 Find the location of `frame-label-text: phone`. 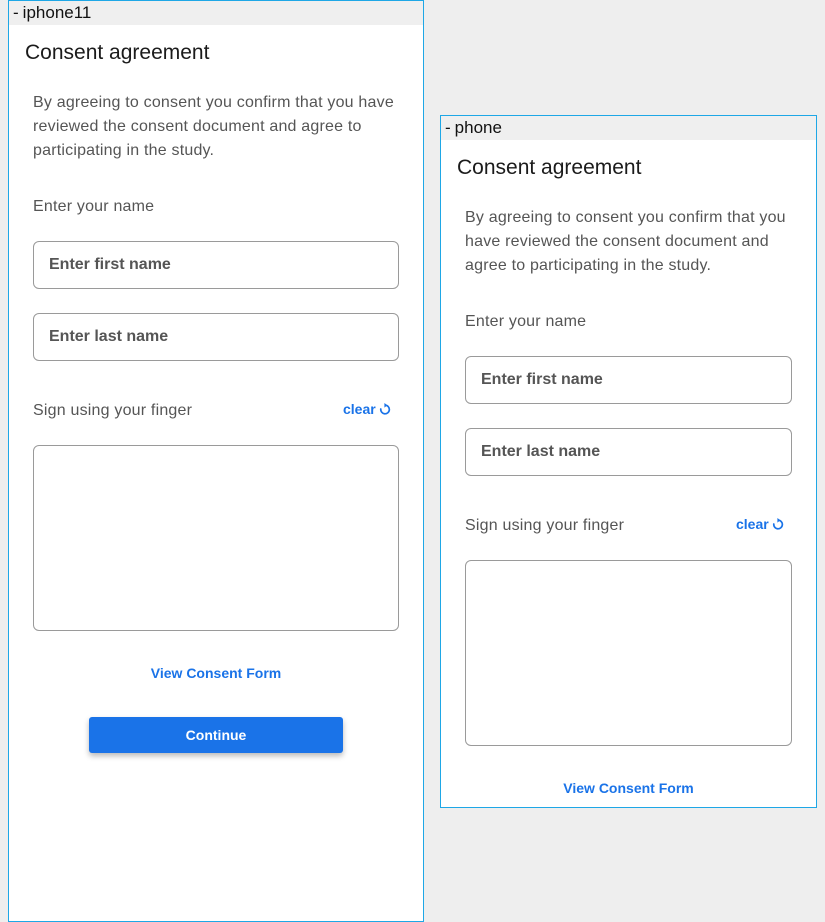

frame-label-text: phone is located at coordinates (478, 127).